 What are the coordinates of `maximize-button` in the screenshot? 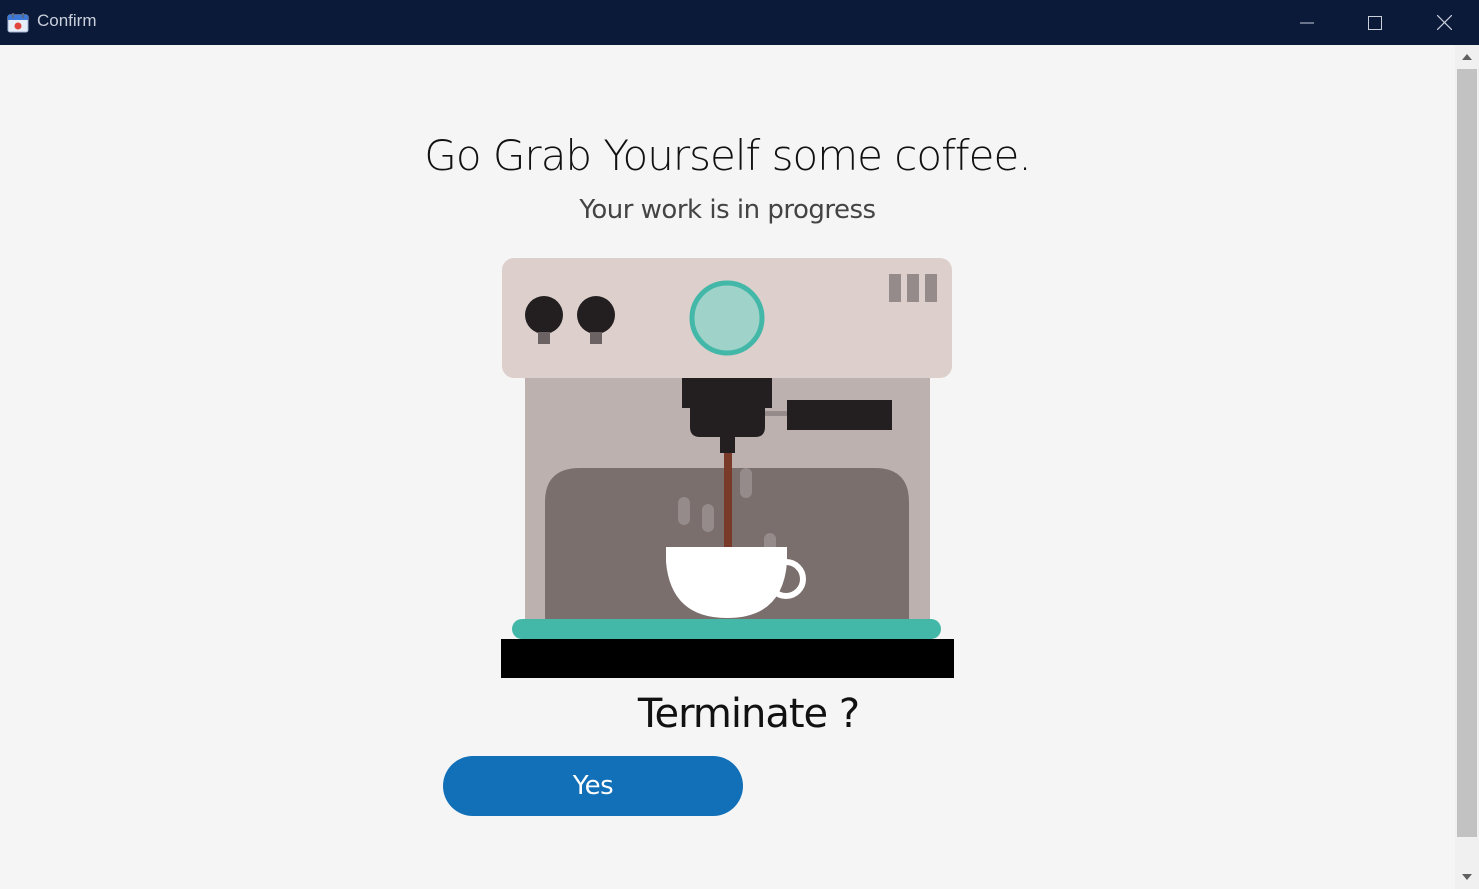 It's located at (1375, 22).